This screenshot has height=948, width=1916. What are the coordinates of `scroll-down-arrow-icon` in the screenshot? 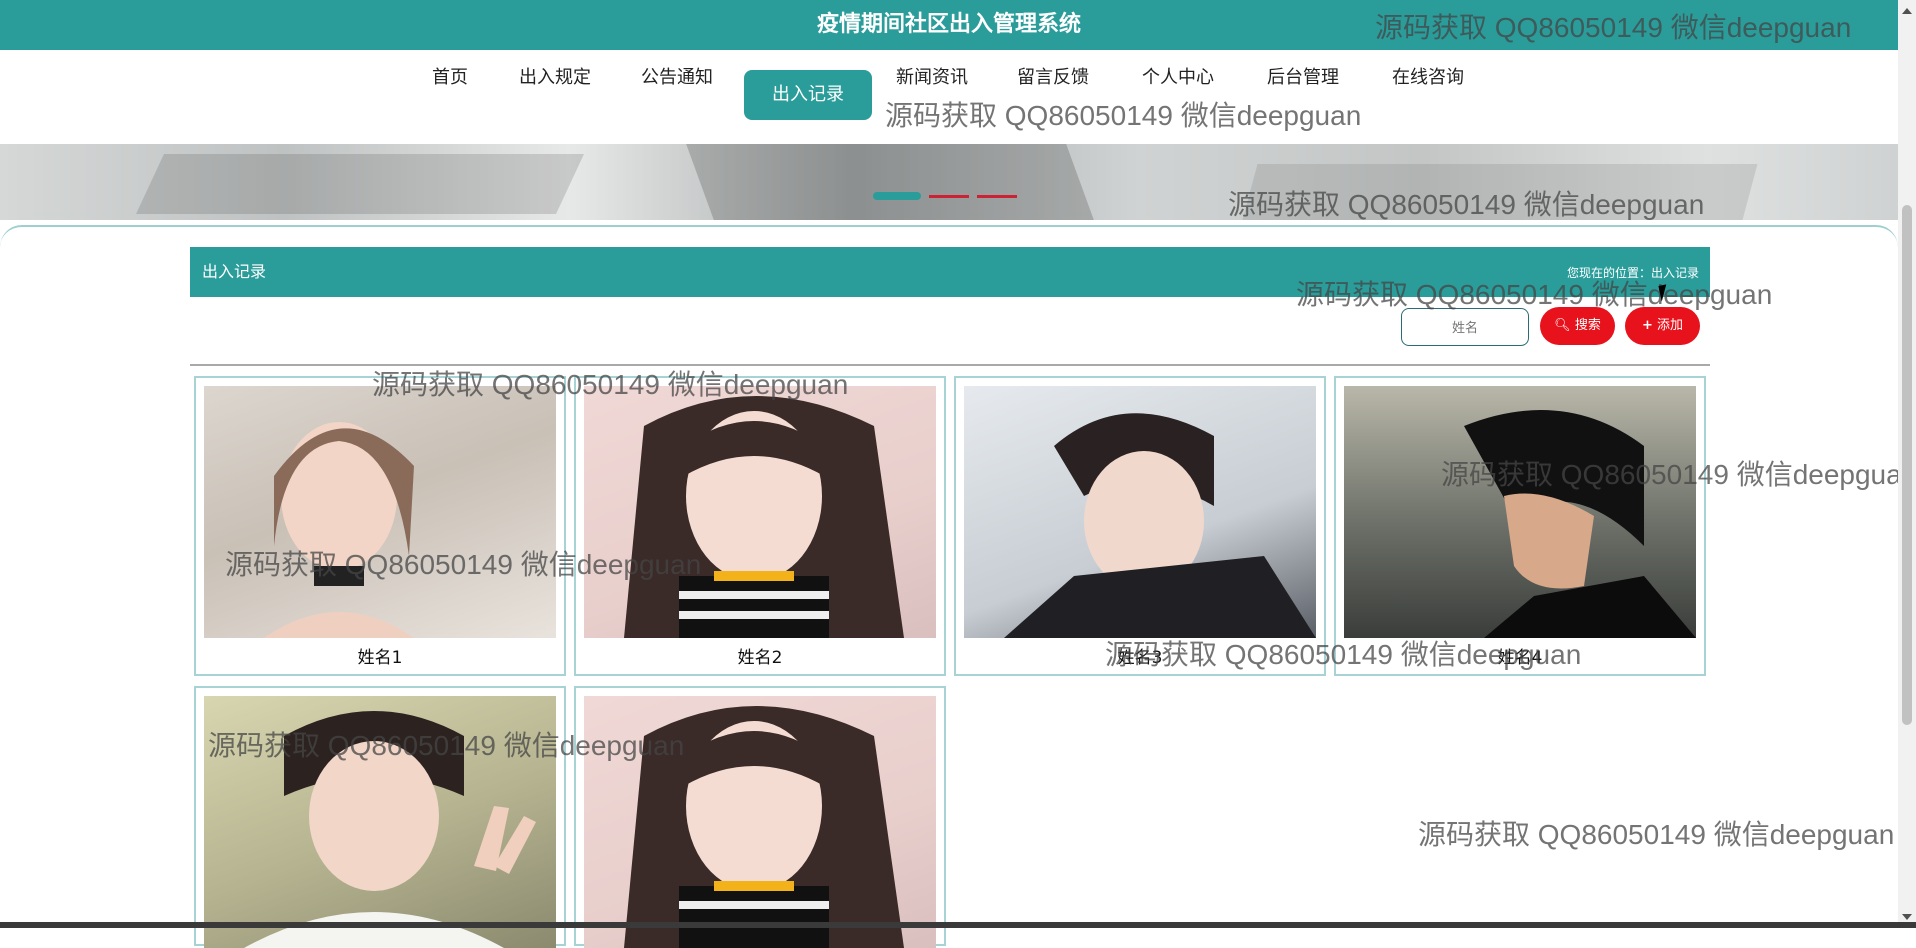 It's located at (1907, 917).